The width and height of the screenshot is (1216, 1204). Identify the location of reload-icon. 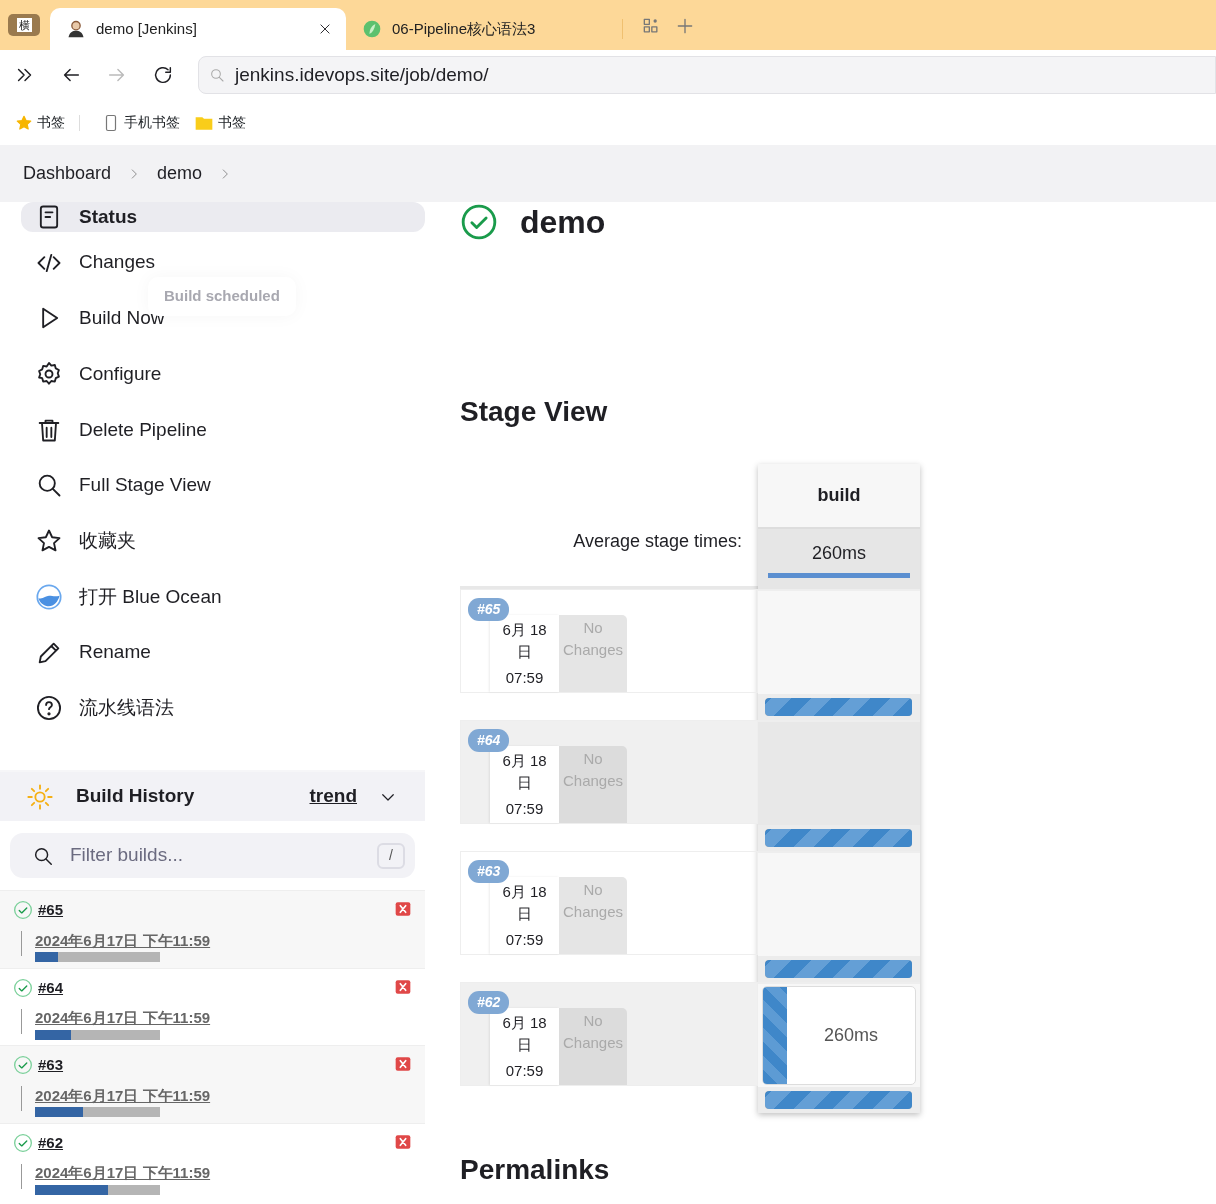
(163, 75).